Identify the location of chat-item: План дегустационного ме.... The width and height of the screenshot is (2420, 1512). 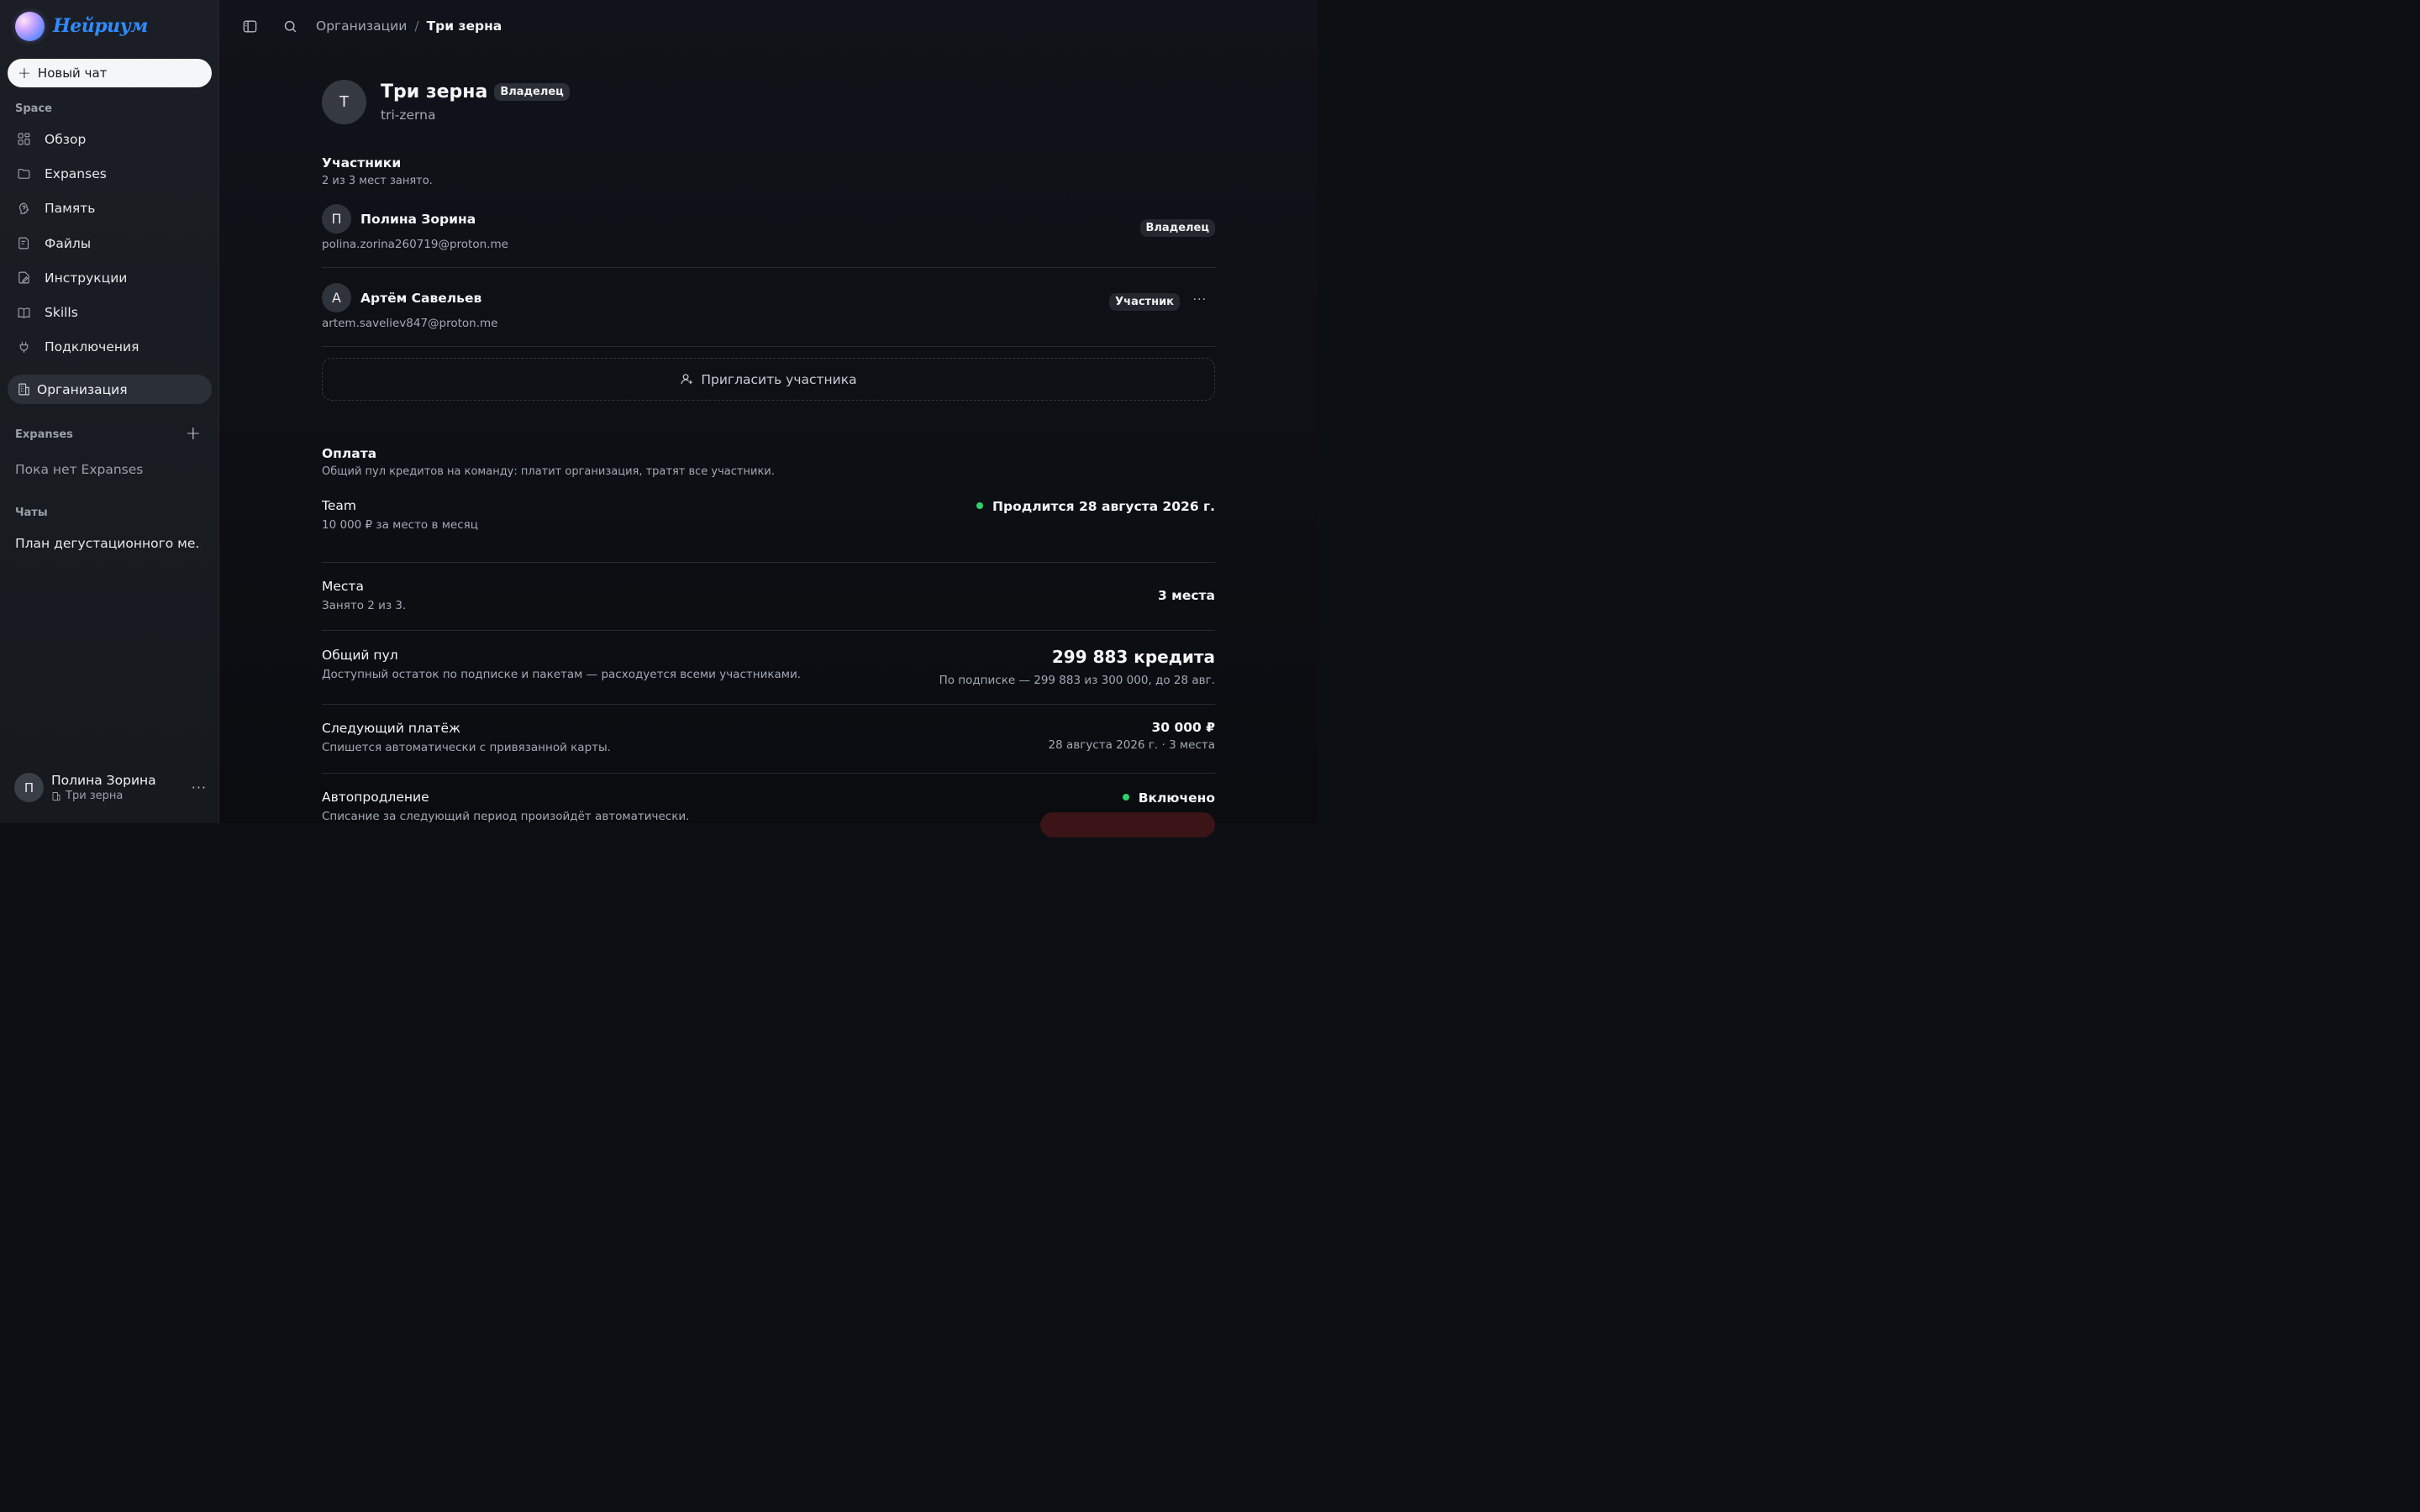
(105, 543).